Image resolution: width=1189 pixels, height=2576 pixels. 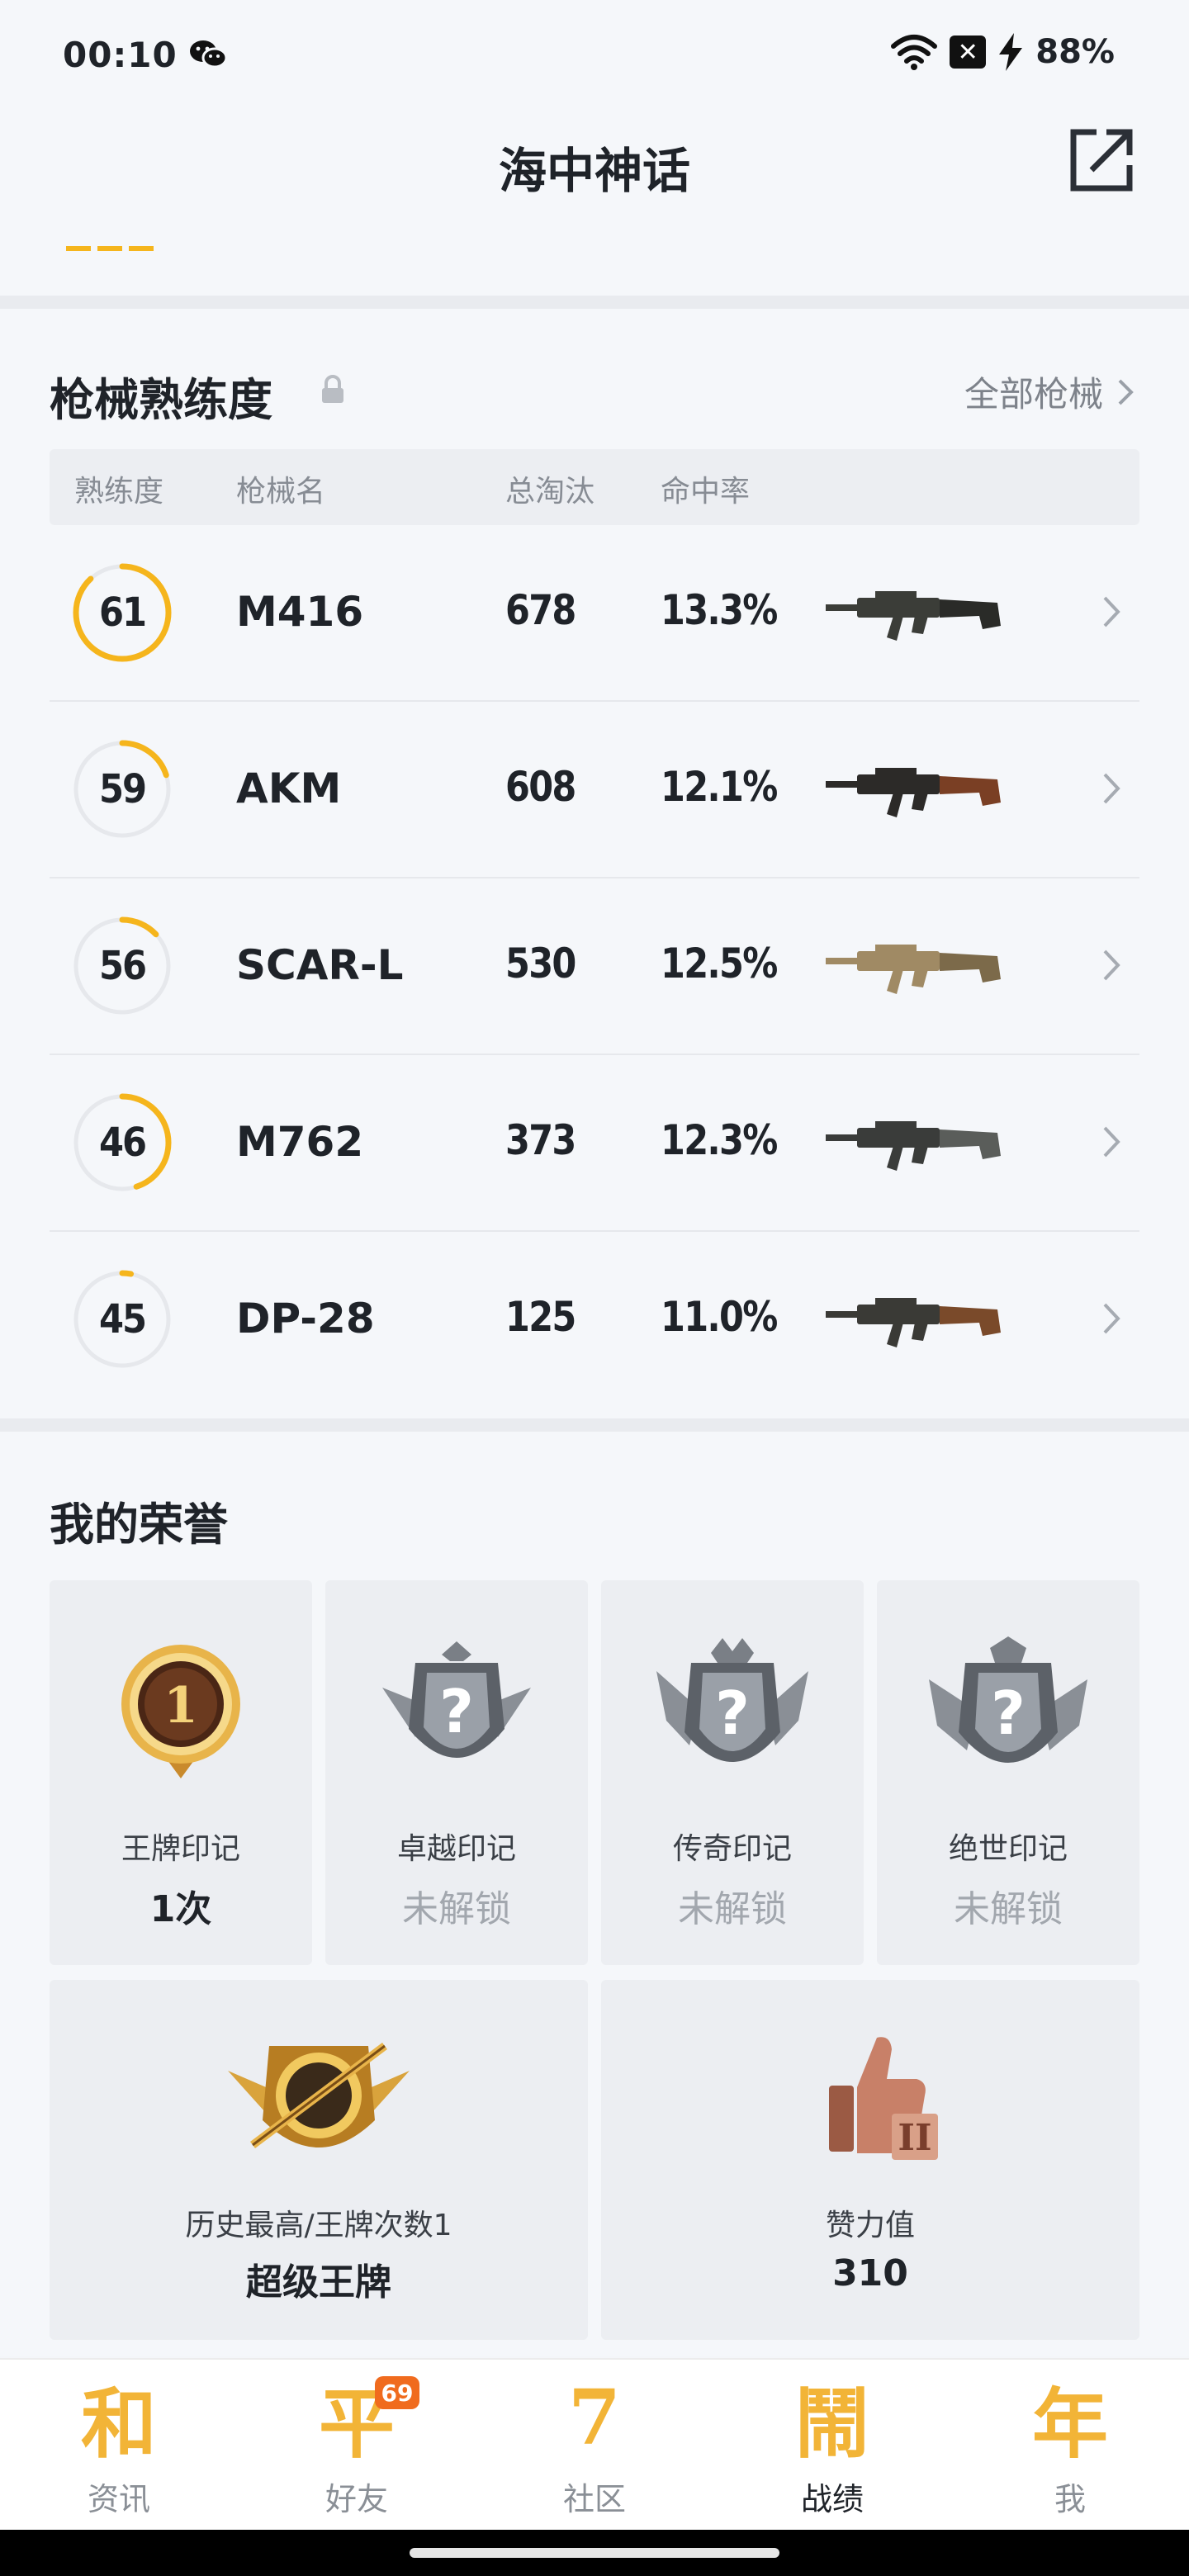 I want to click on honor-label: 绝世印记, so click(x=1008, y=1849).